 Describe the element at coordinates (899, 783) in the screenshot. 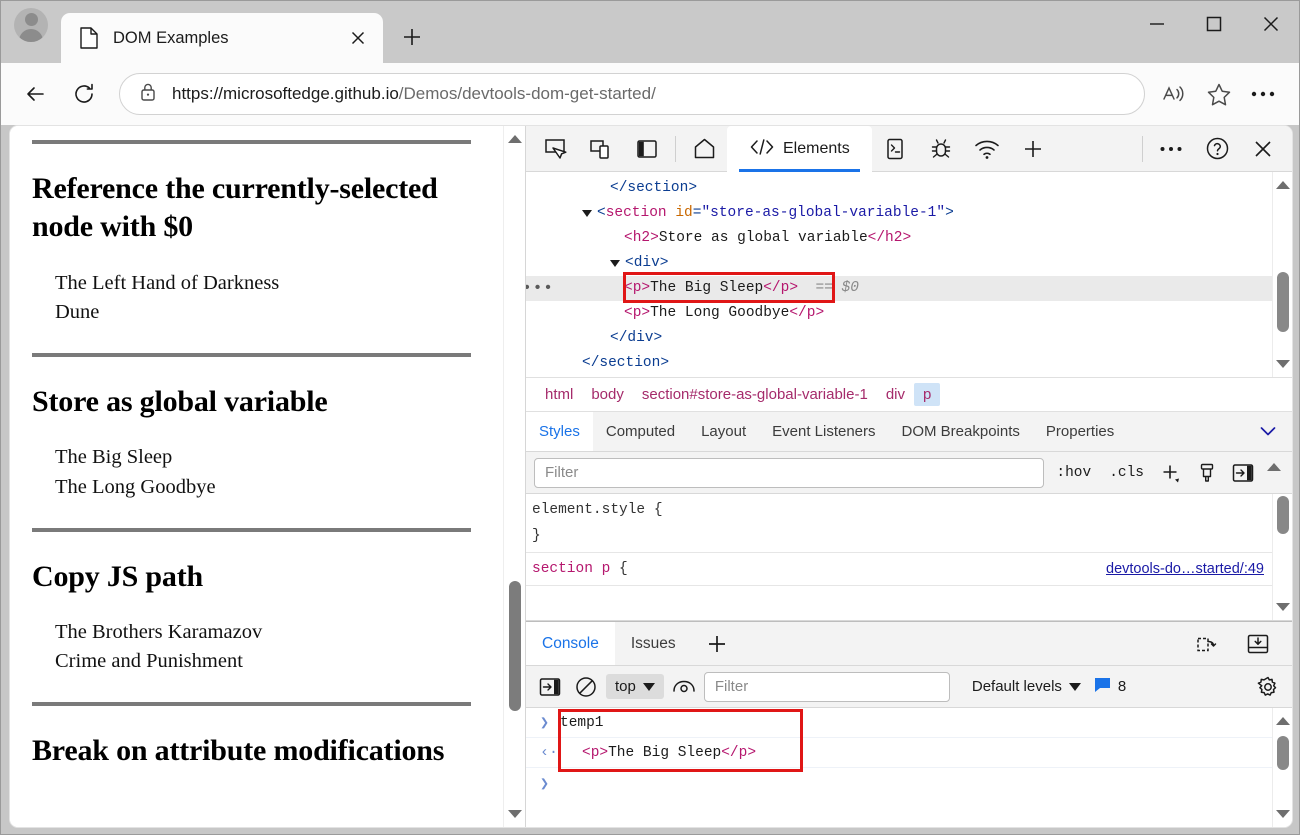

I see `console-prompt-row: ❯` at that location.